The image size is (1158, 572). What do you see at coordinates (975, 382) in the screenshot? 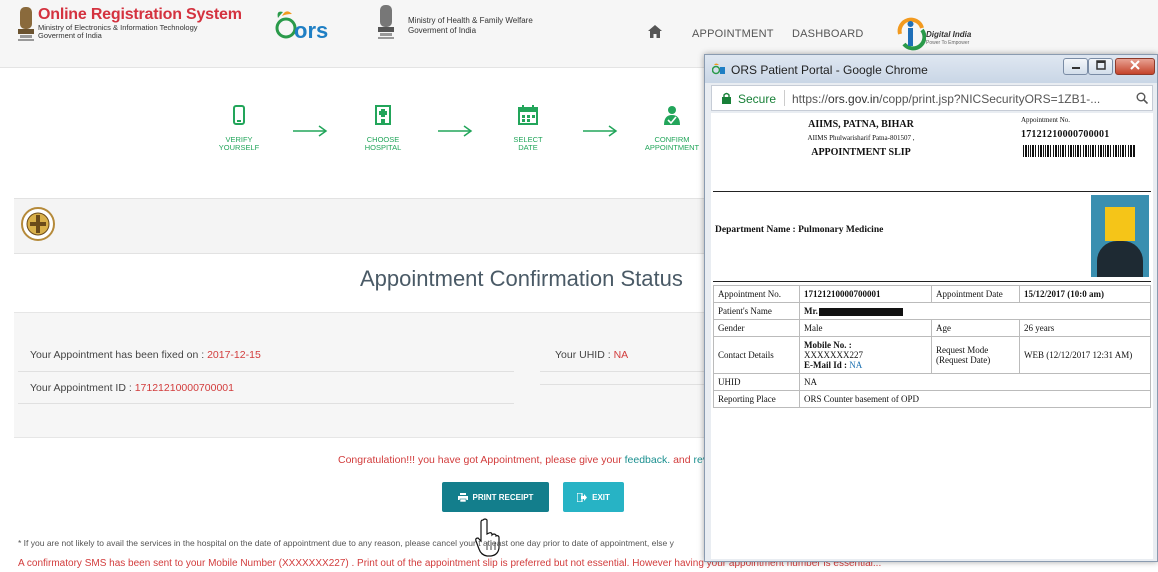
I see `table-cell-value: NA` at bounding box center [975, 382].